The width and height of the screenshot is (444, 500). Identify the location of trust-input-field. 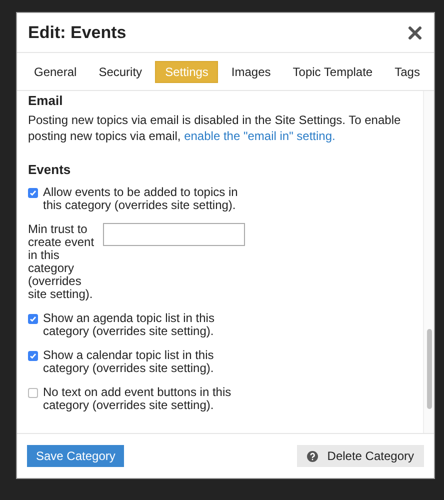
(174, 234).